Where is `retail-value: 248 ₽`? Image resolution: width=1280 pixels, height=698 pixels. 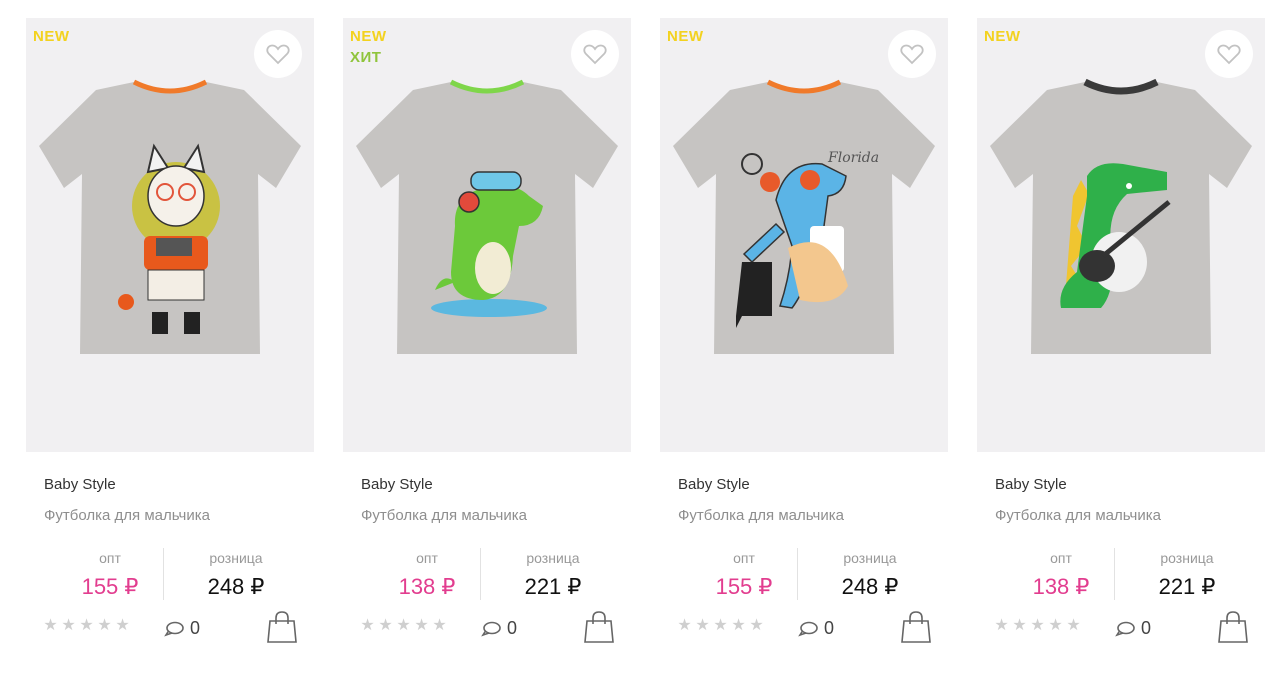
retail-value: 248 ₽ is located at coordinates (236, 586).